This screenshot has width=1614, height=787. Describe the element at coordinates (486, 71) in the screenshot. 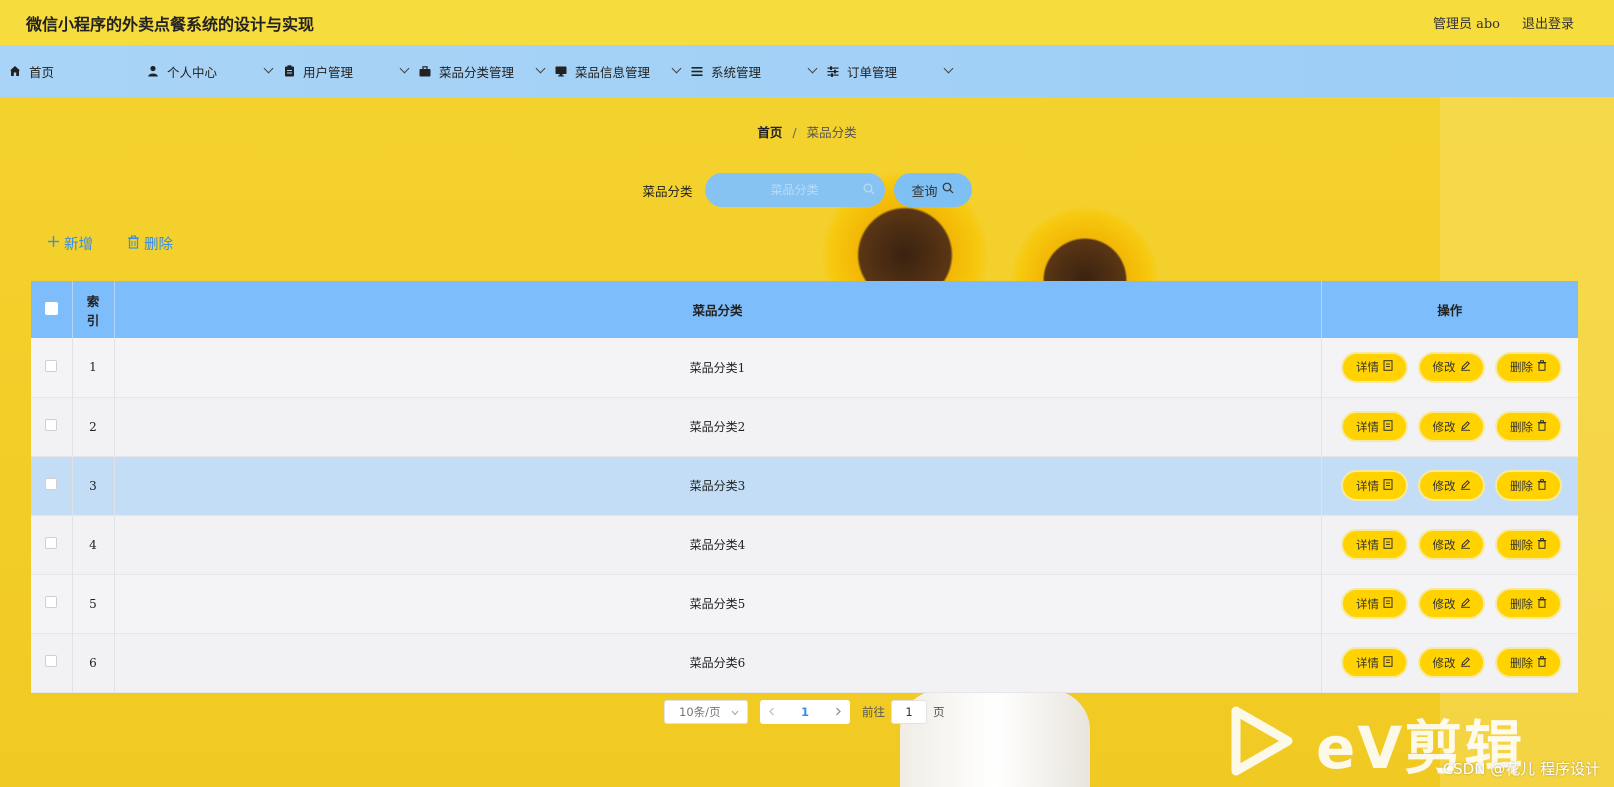

I see `nav-item-category-management: 菜品分类管理` at that location.